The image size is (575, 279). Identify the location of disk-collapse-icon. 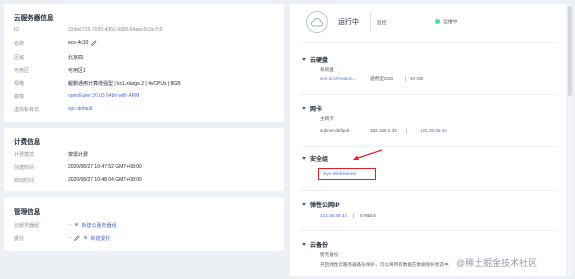
(304, 59).